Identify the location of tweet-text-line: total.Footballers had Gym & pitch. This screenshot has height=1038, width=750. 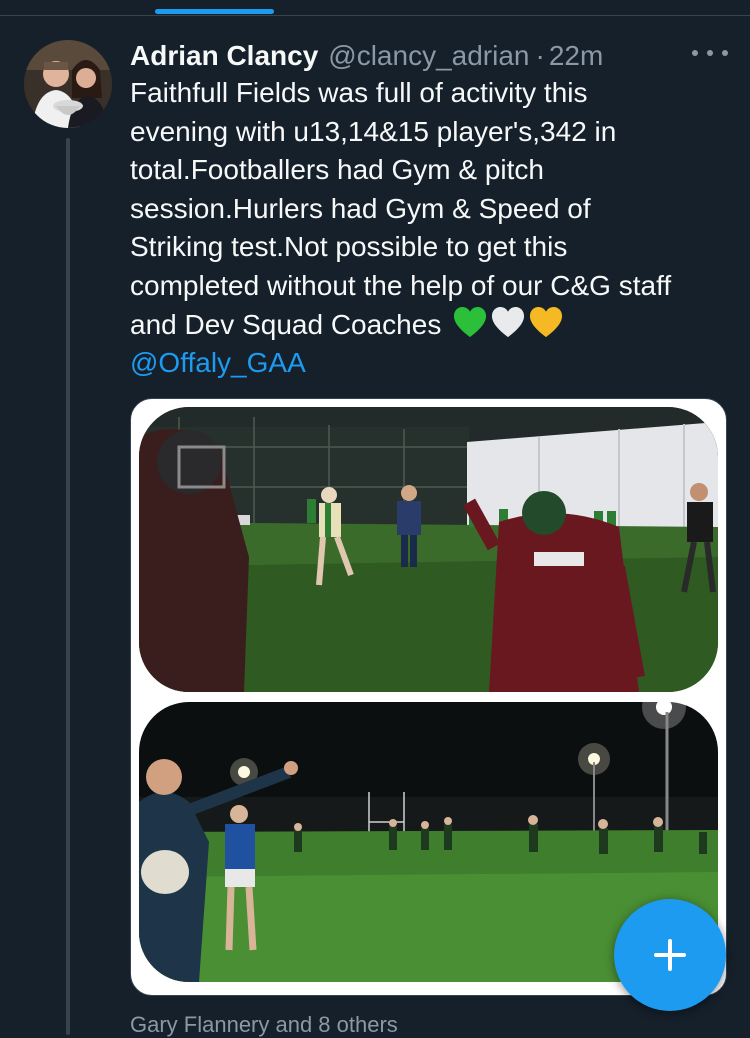
(337, 170).